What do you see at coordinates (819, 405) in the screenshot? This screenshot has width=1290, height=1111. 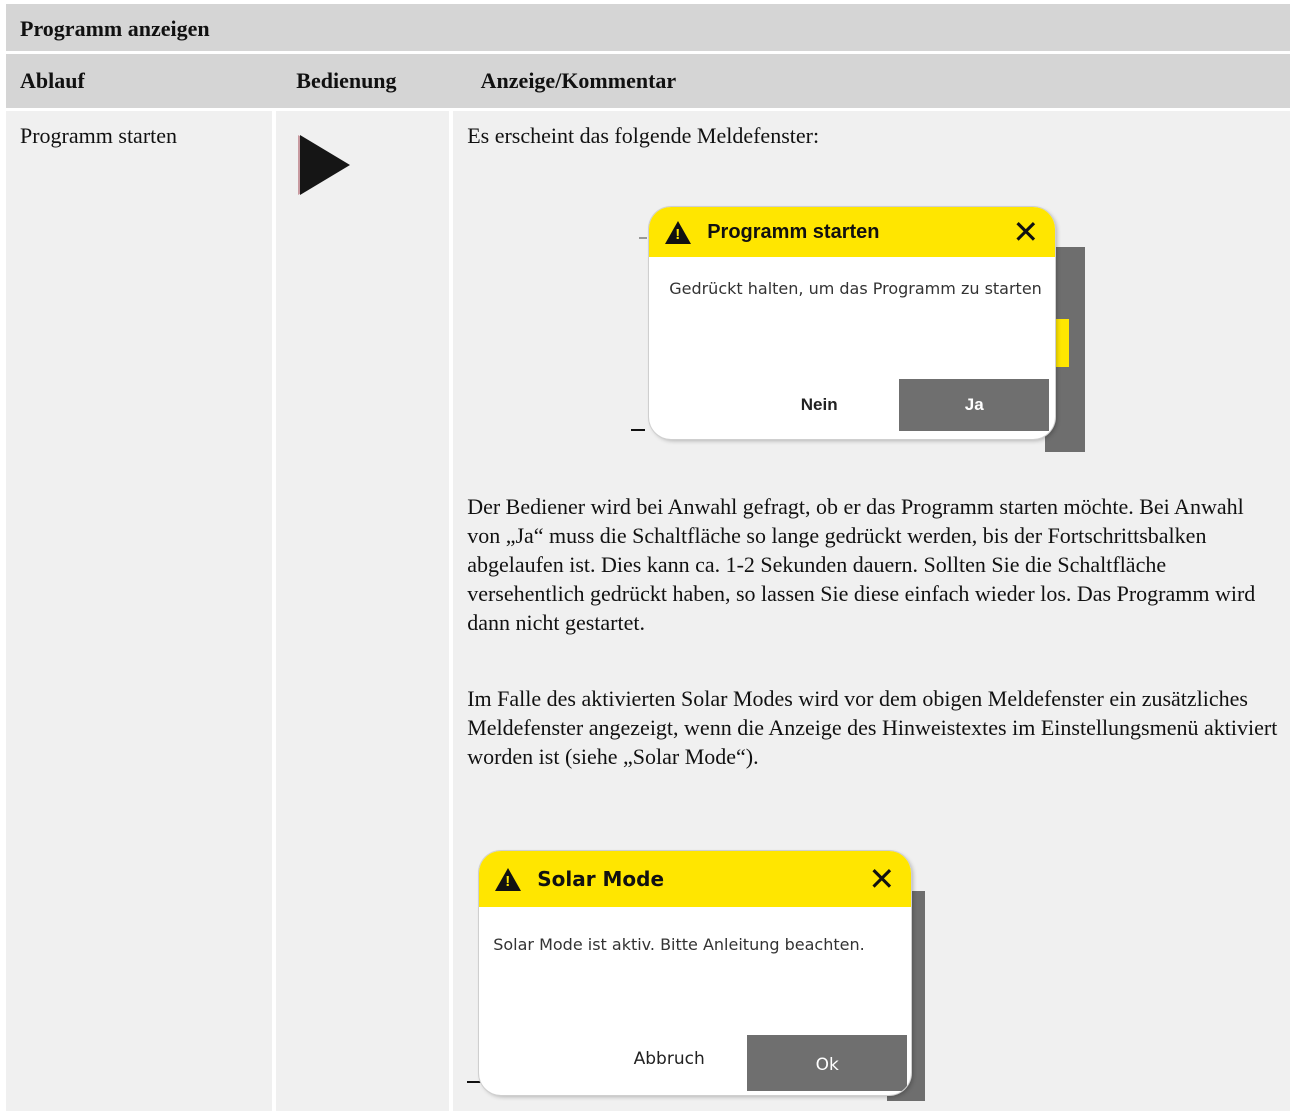 I see `no-button: Nein` at bounding box center [819, 405].